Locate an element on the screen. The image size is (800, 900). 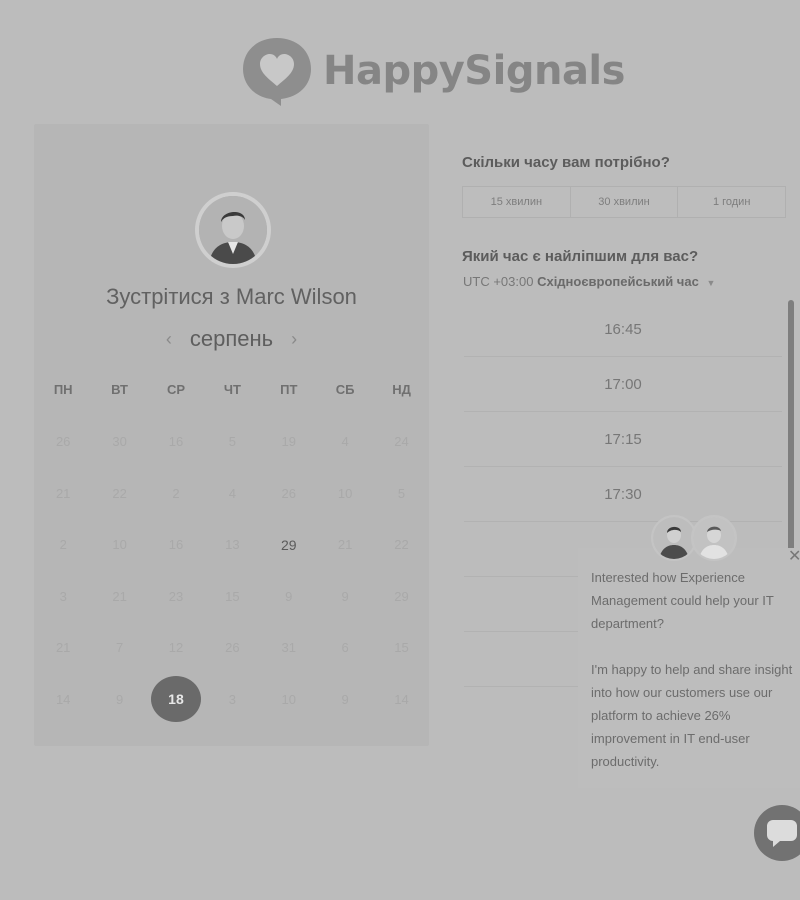
weekday-label: СБ is located at coordinates (345, 389).